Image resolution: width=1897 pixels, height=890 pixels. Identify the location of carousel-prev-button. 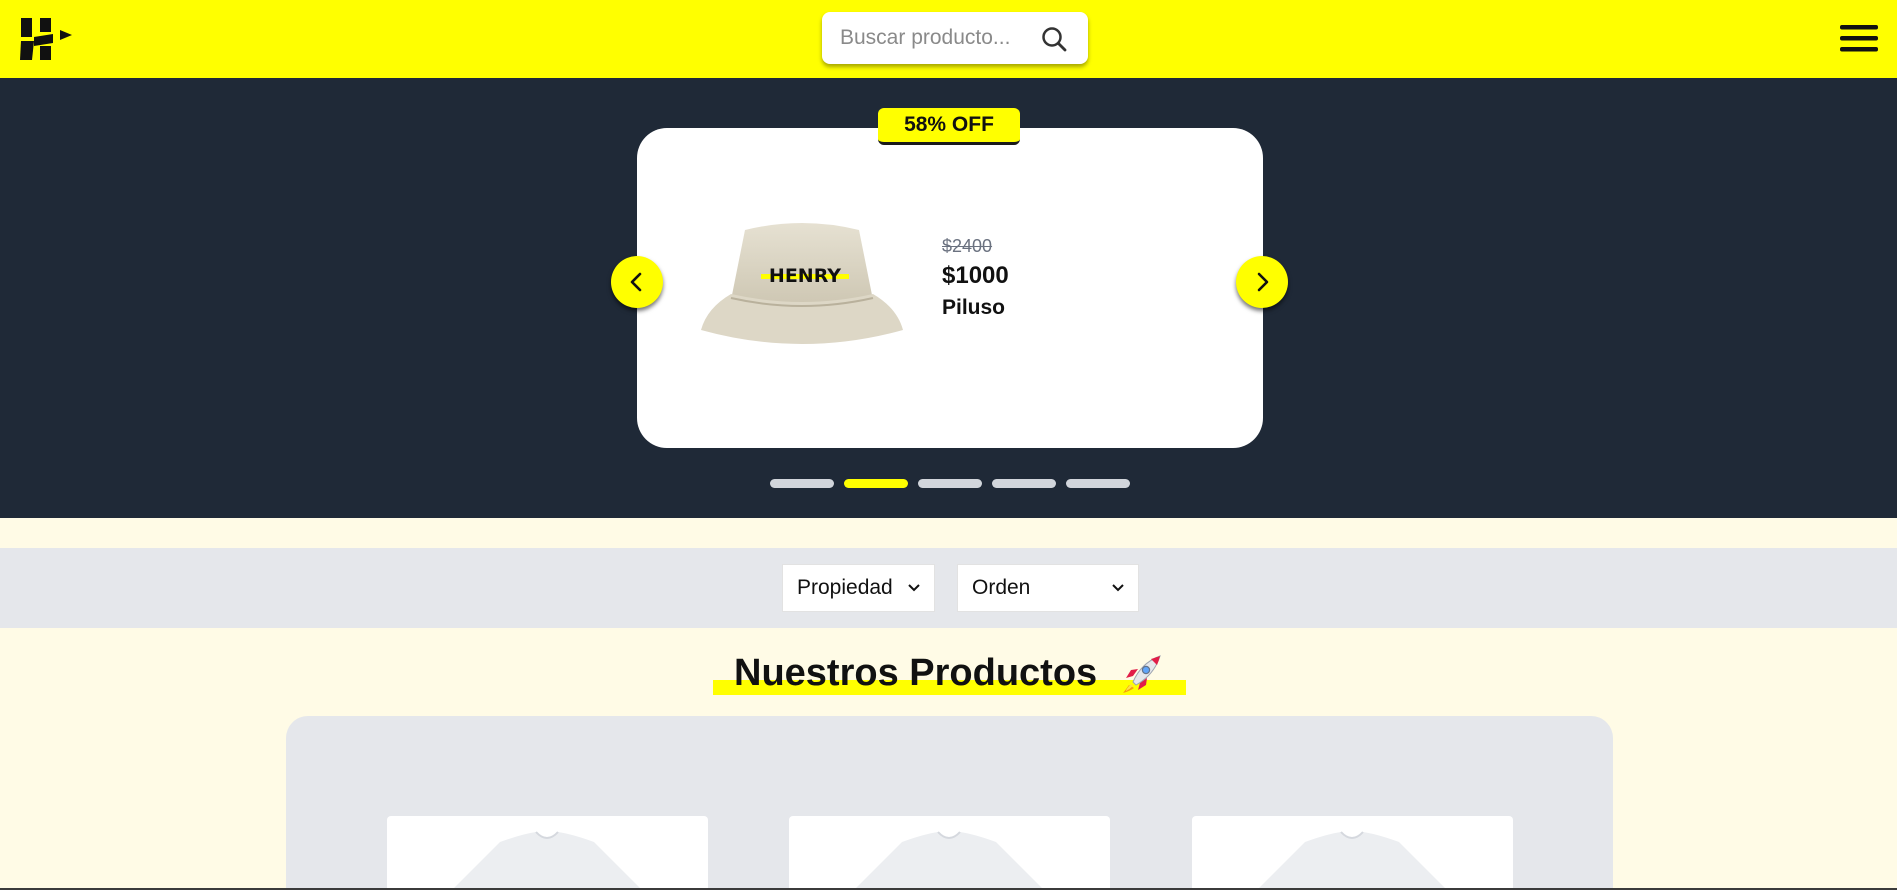
(637, 282).